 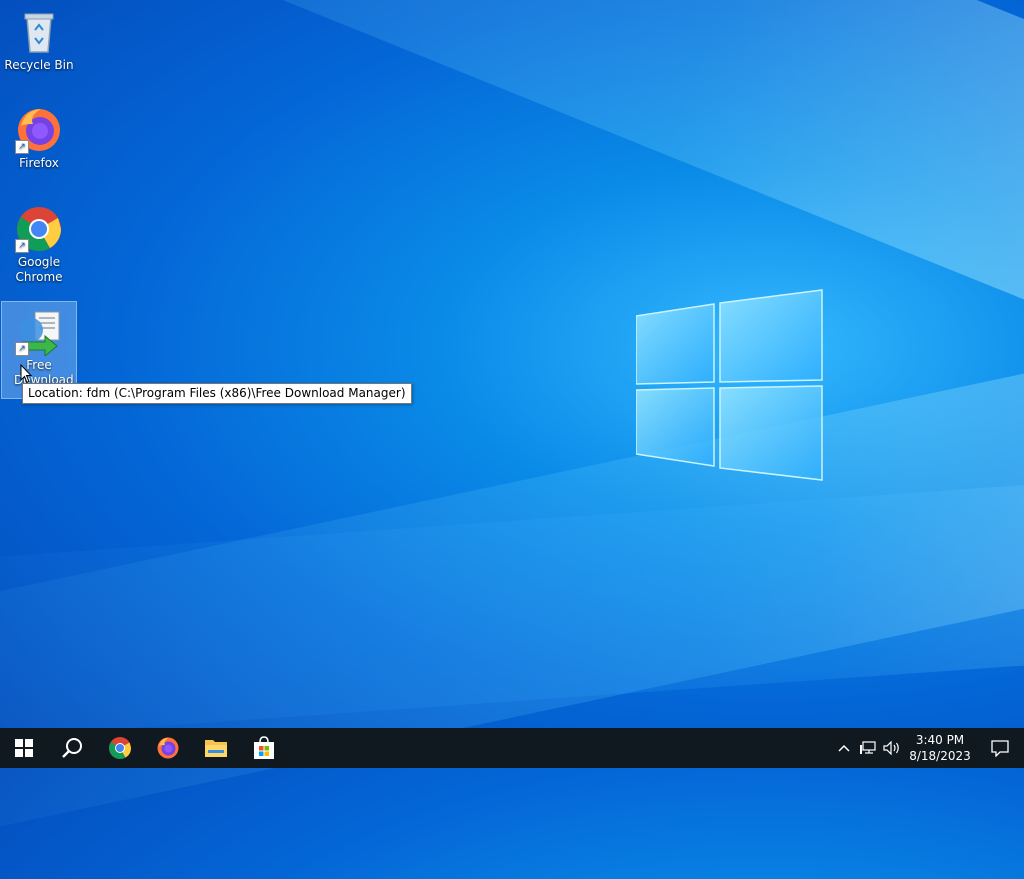 What do you see at coordinates (940, 748) in the screenshot?
I see `clock: 3:40 PM 8/18/2023` at bounding box center [940, 748].